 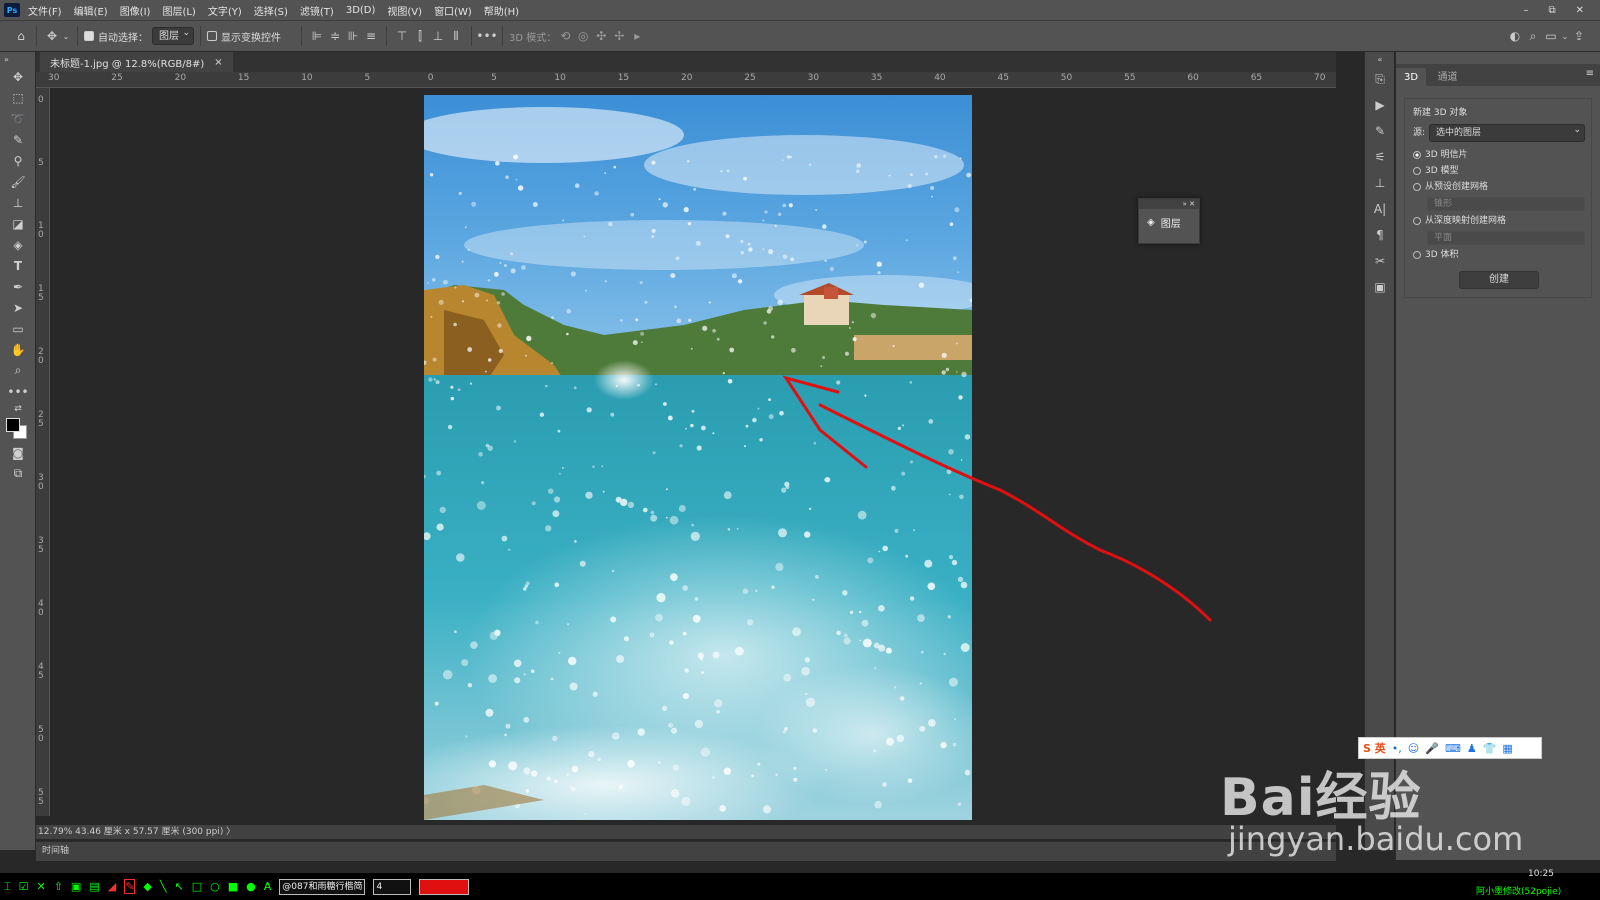 What do you see at coordinates (40, 886) in the screenshot?
I see `cross-icon: ✕` at bounding box center [40, 886].